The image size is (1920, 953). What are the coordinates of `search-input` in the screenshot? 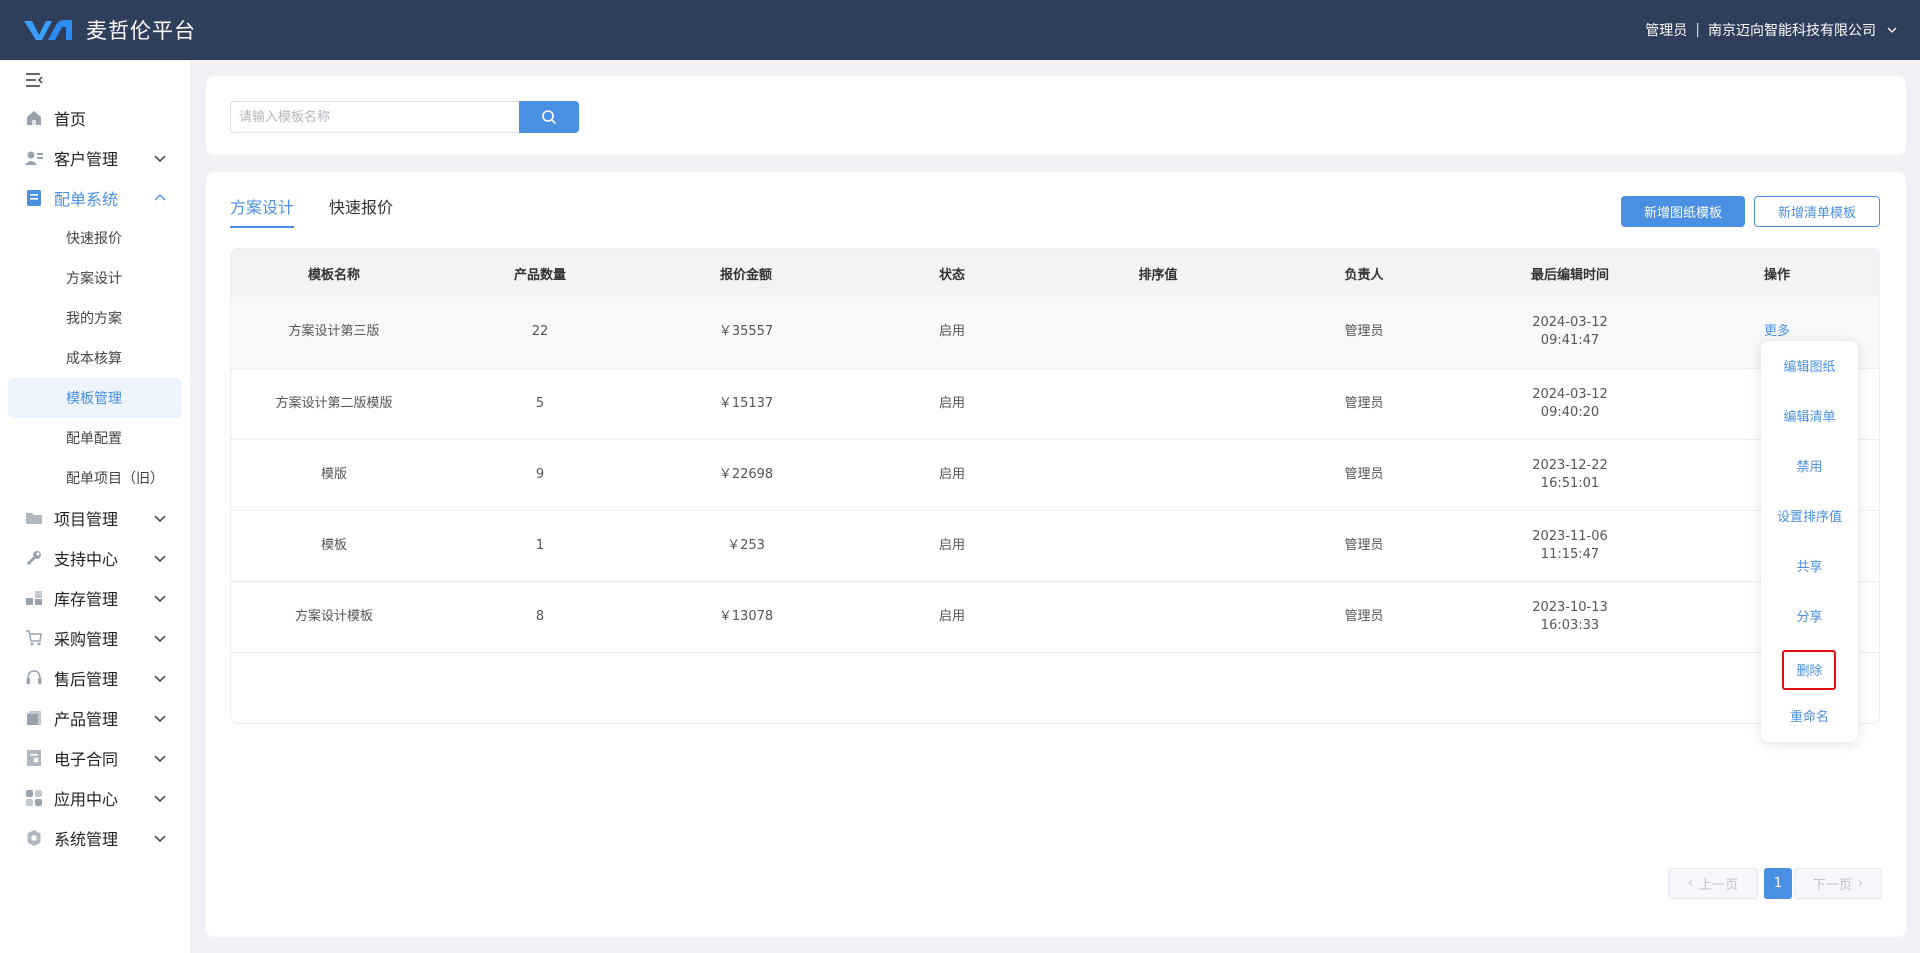 It's located at (378, 117).